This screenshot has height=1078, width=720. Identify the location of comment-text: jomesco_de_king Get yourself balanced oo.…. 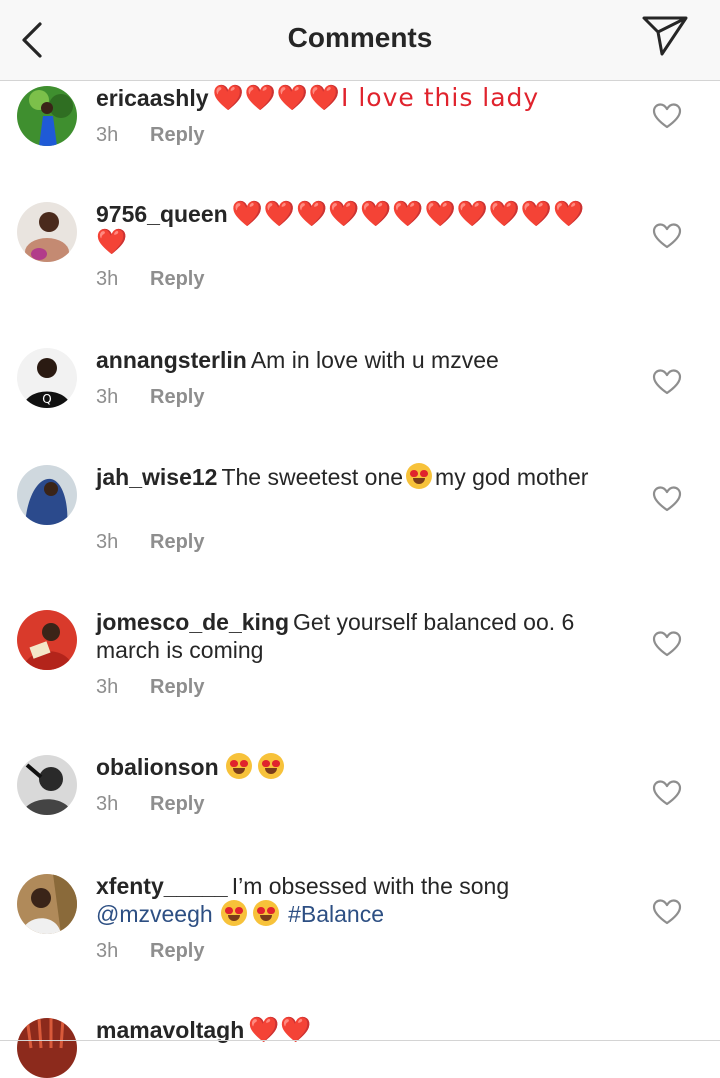
(356, 636).